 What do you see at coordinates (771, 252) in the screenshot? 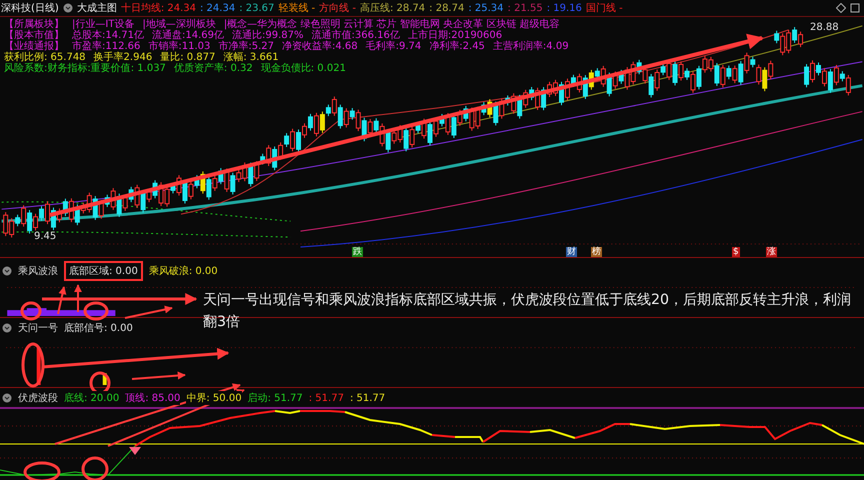
I see `event-marker: 涨` at bounding box center [771, 252].